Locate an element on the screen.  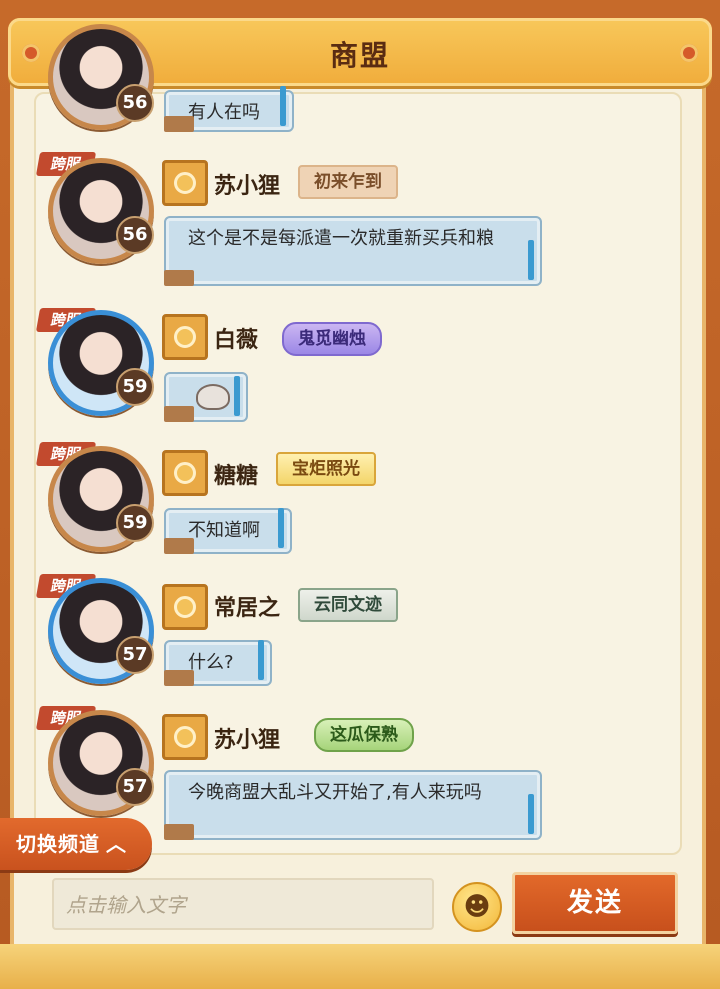
bottom-decoration is located at coordinates (360, 966).